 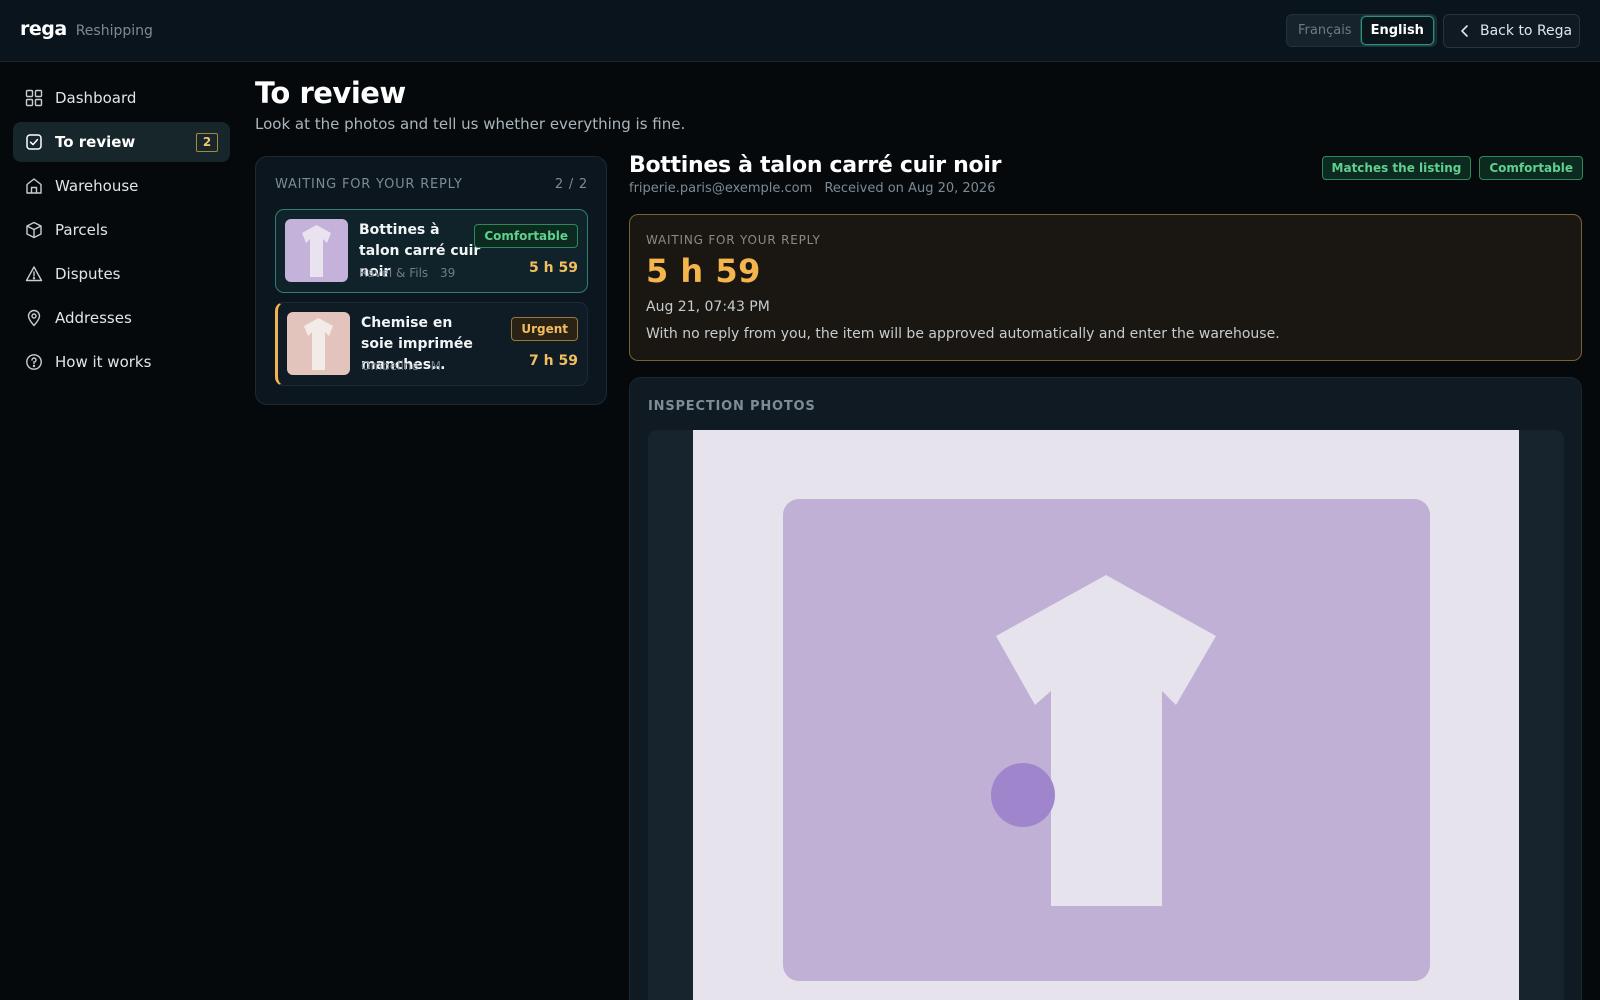 I want to click on sidebar-item-disputes: Disputes, so click(x=121, y=274).